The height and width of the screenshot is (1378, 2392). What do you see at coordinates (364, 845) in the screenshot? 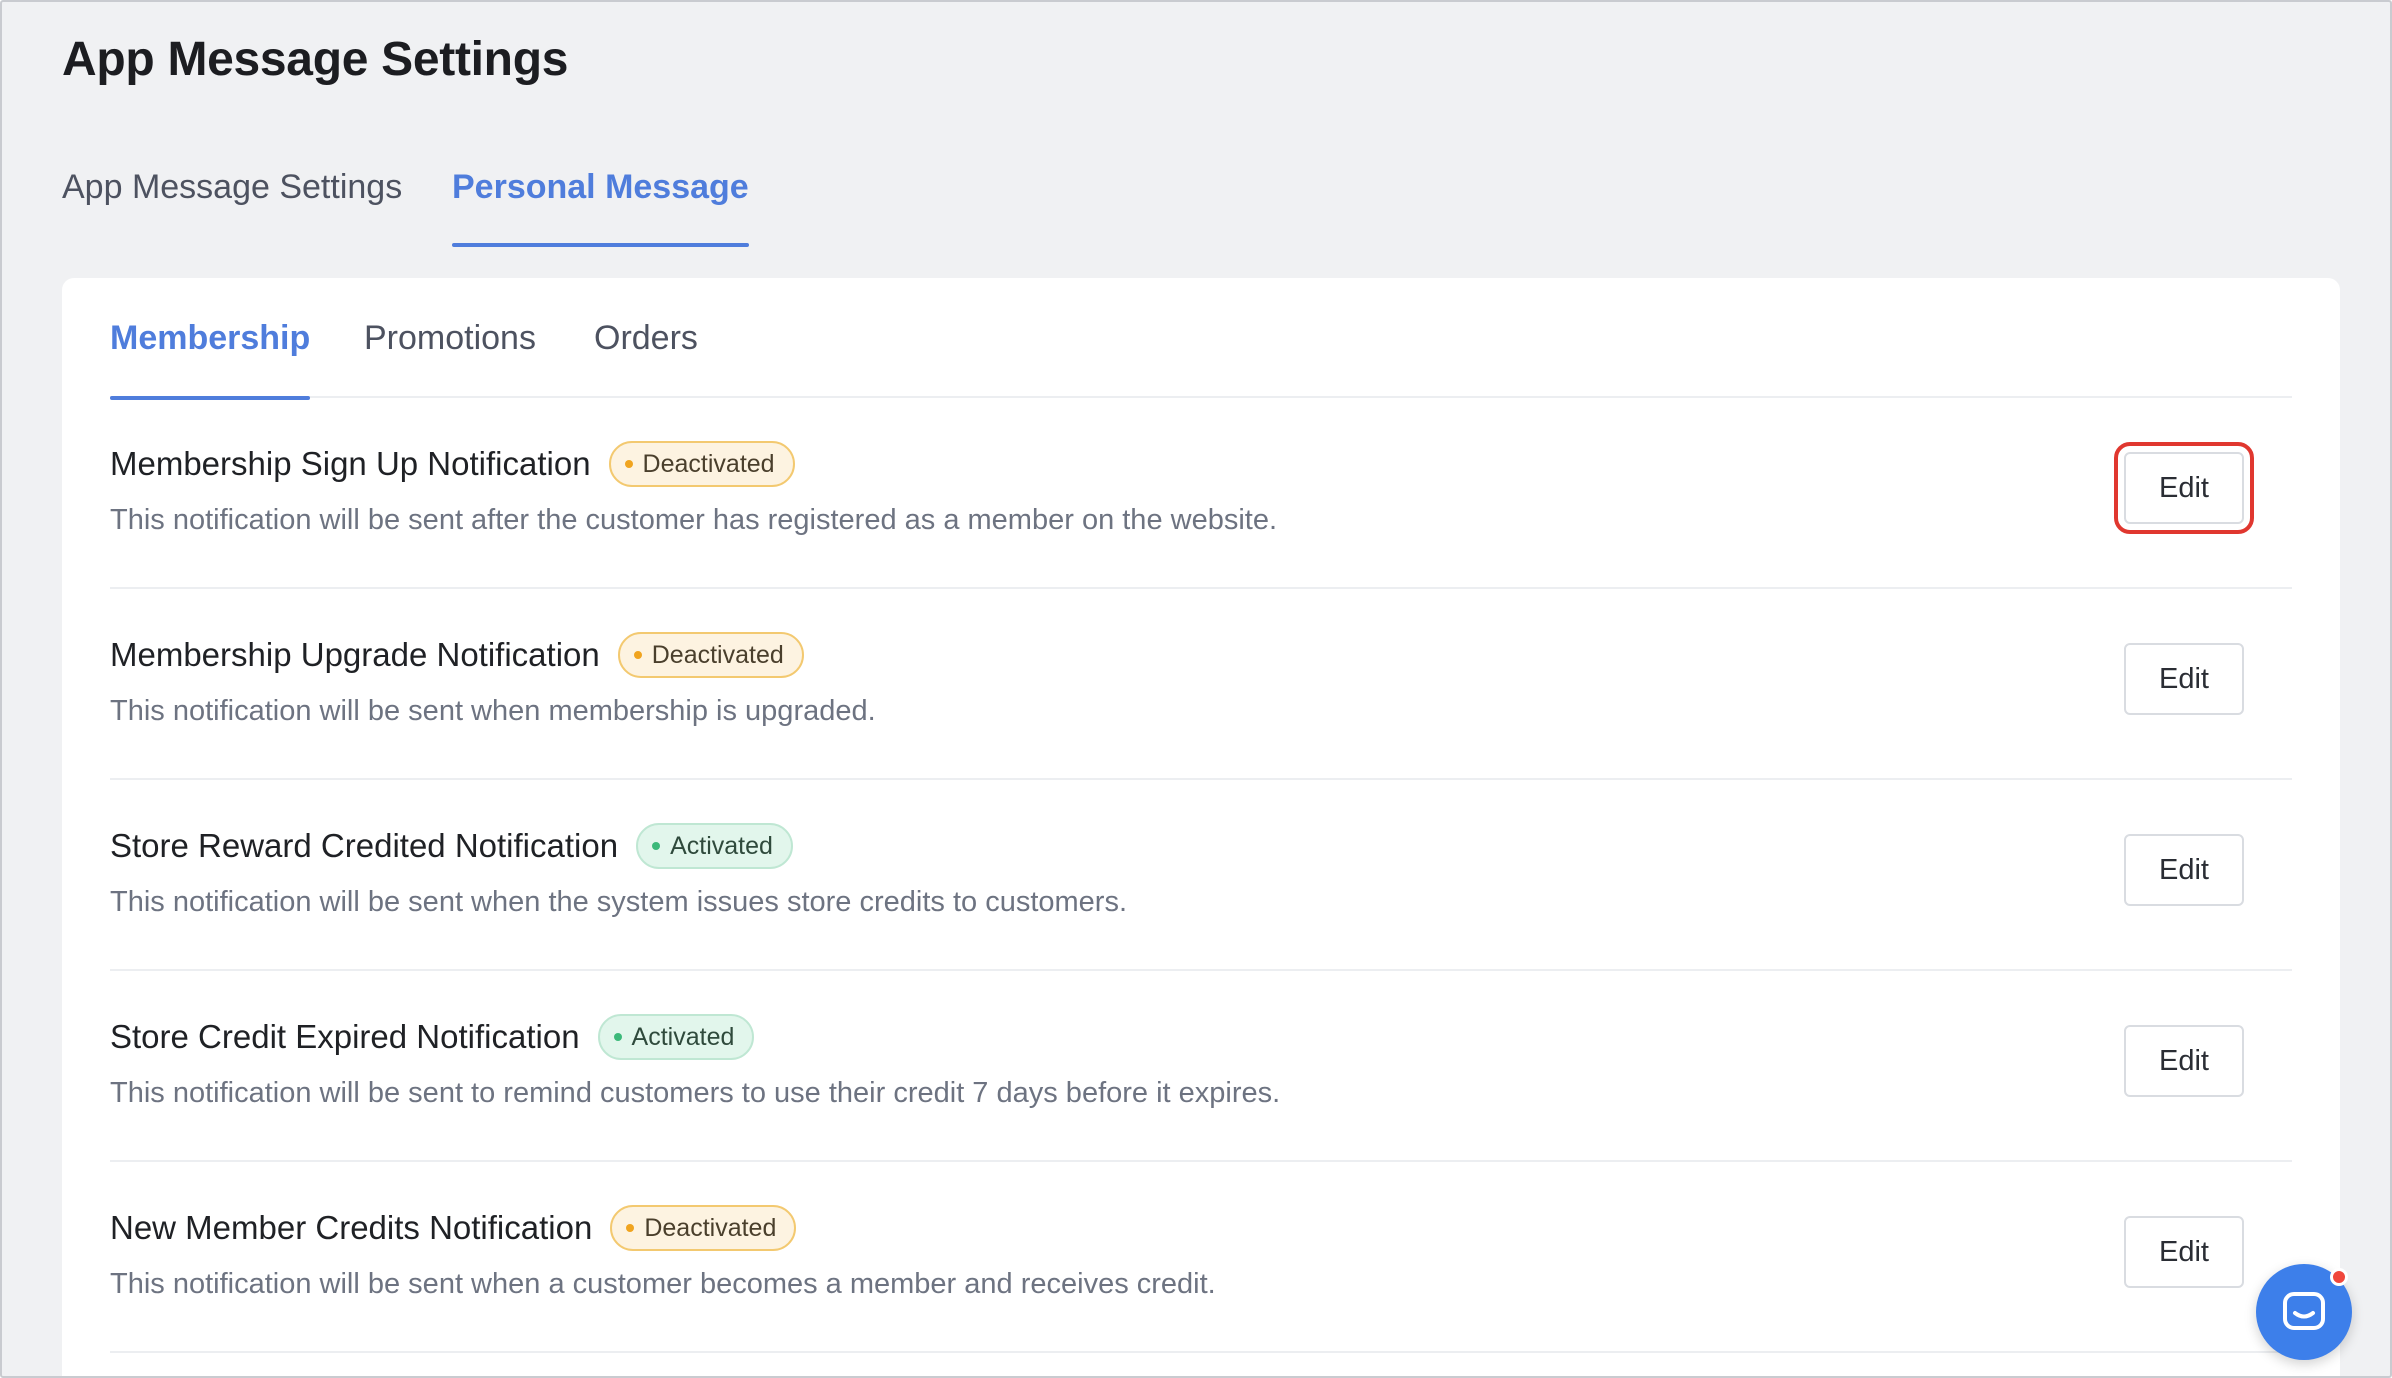
I see `notification-title: Store Reward Credited Notification` at bounding box center [364, 845].